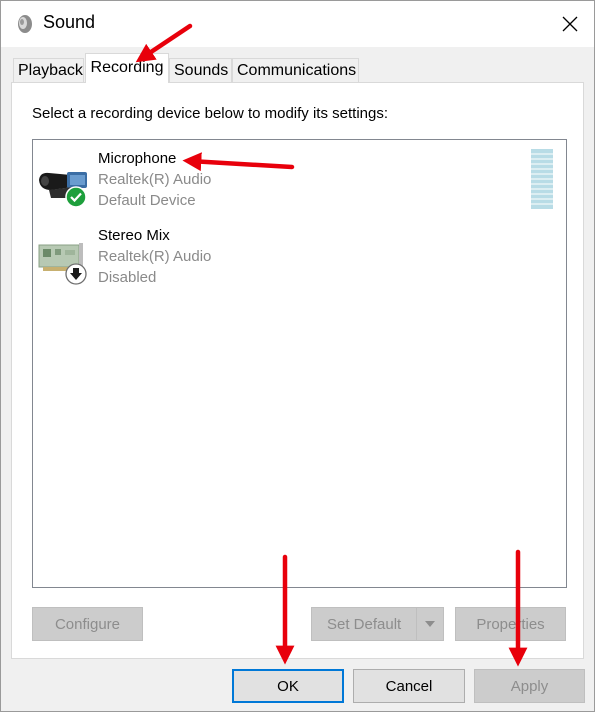 The width and height of the screenshot is (595, 712). Describe the element at coordinates (48, 70) in the screenshot. I see `tab-playback: Playback` at that location.